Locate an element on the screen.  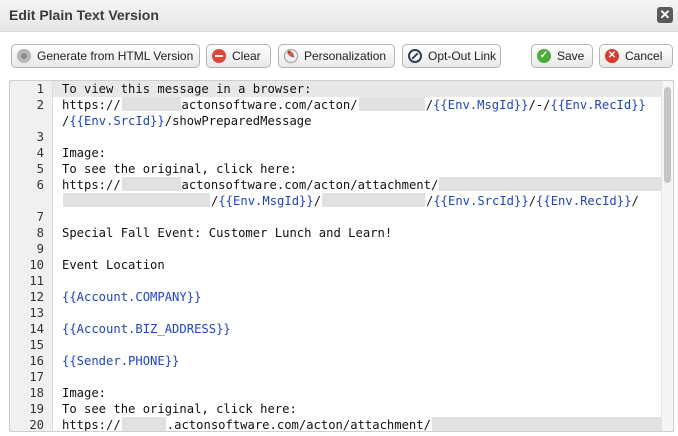
clear-icon is located at coordinates (219, 56).